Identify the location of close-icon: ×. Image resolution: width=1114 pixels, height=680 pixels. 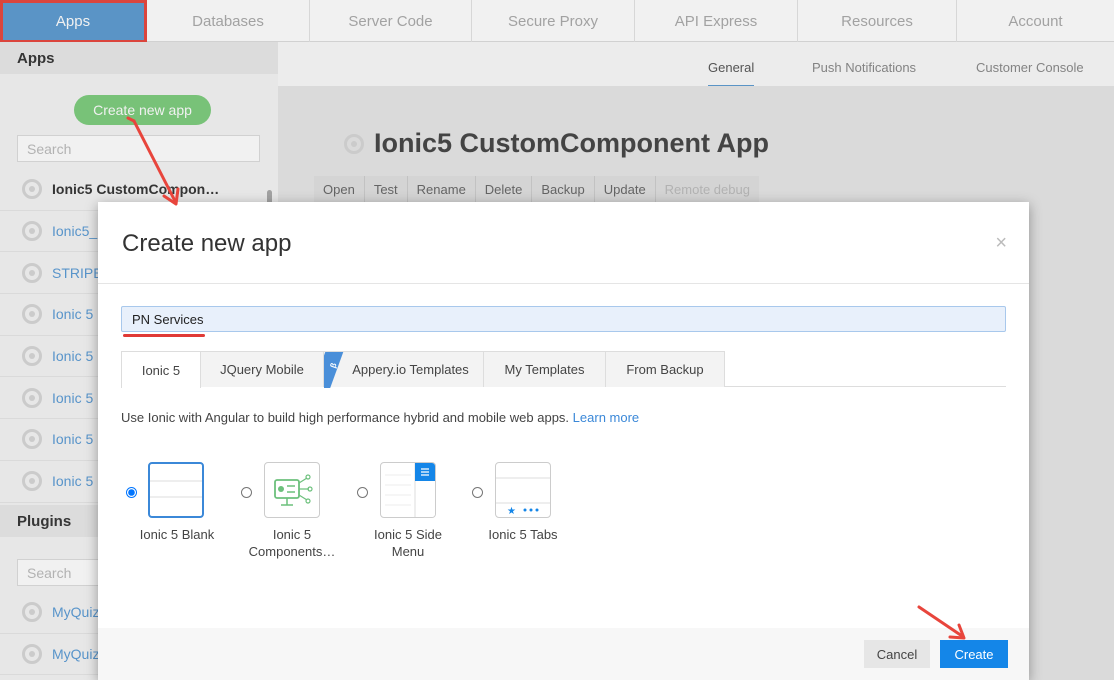
(1001, 243).